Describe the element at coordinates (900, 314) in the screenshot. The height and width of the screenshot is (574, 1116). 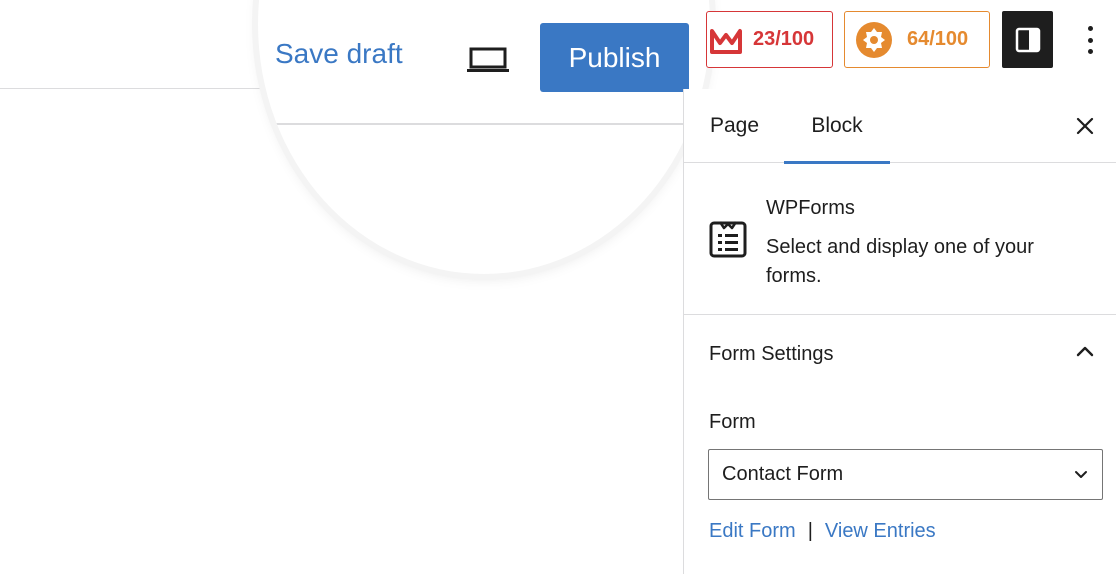
I see `block-card-divider` at that location.